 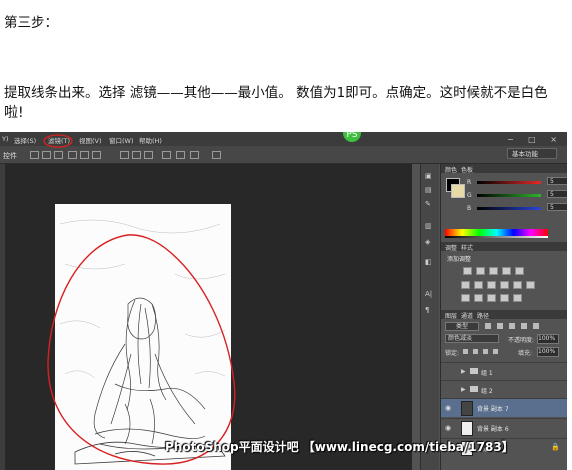 I want to click on brush-icon: ✎, so click(x=430, y=204).